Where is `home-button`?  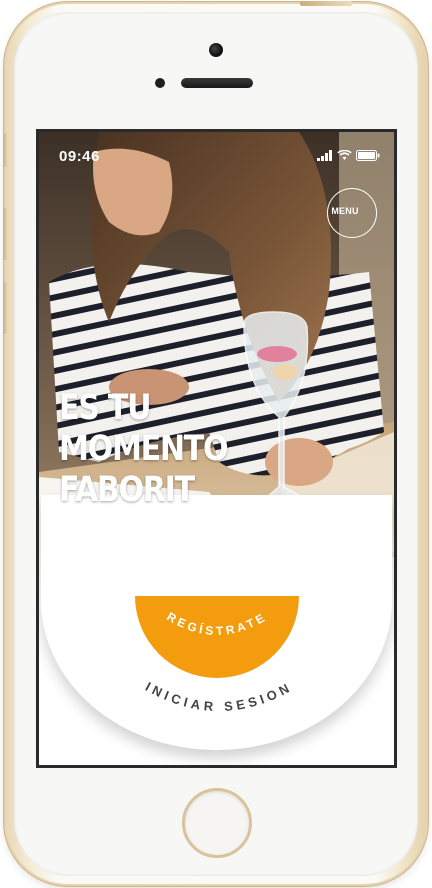 home-button is located at coordinates (217, 823).